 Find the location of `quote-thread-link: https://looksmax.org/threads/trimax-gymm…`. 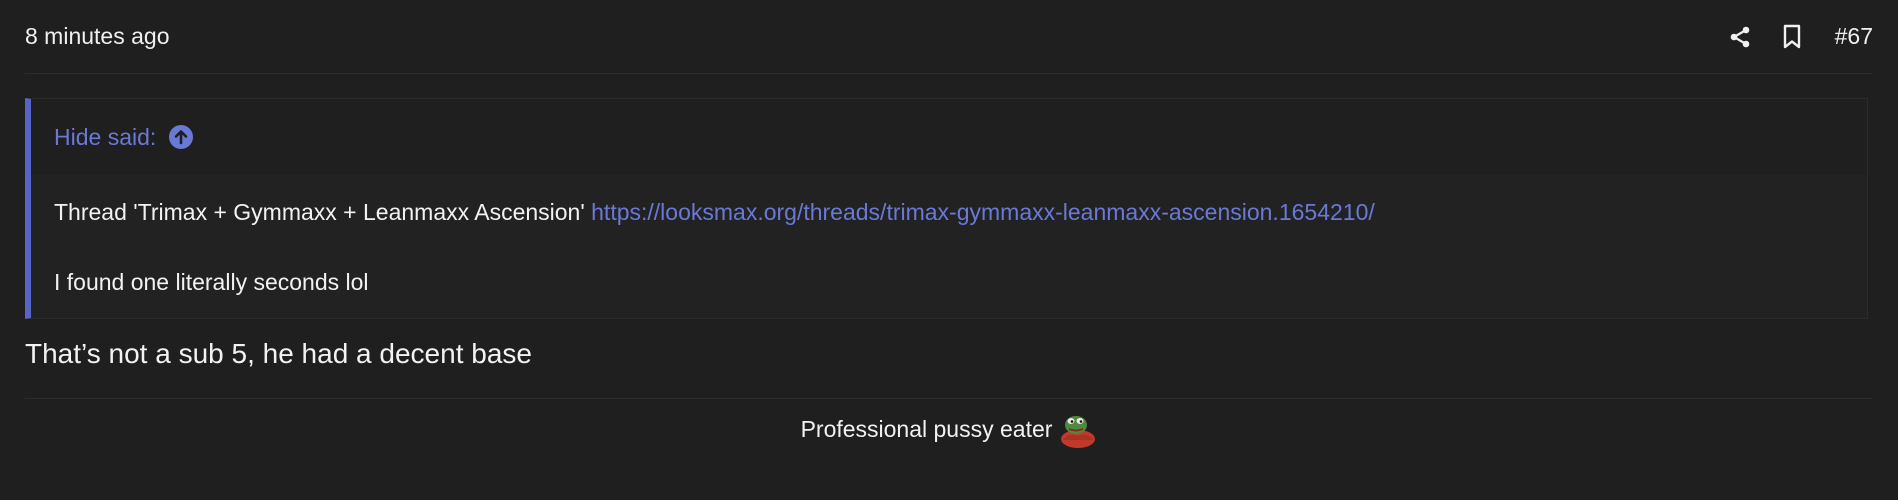

quote-thread-link: https://looksmax.org/threads/trimax-gymm… is located at coordinates (983, 212).